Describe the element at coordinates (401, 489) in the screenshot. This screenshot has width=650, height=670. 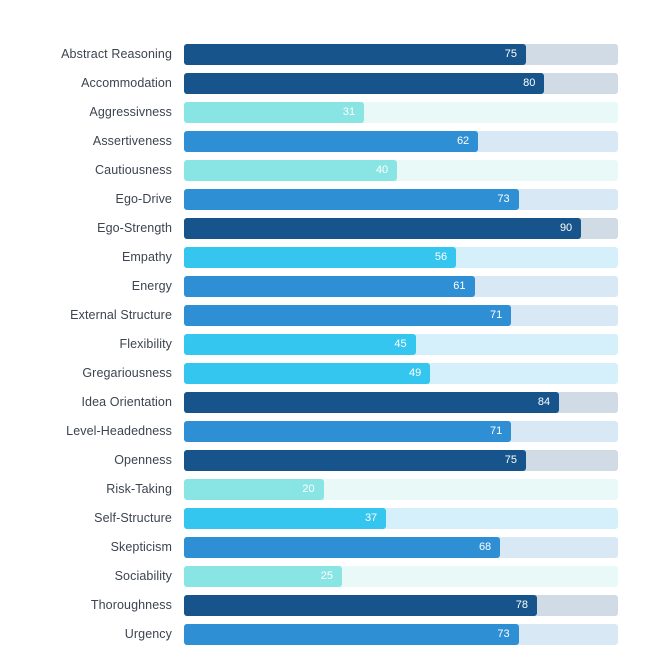
I see `bar-track-wrapper: 20` at that location.